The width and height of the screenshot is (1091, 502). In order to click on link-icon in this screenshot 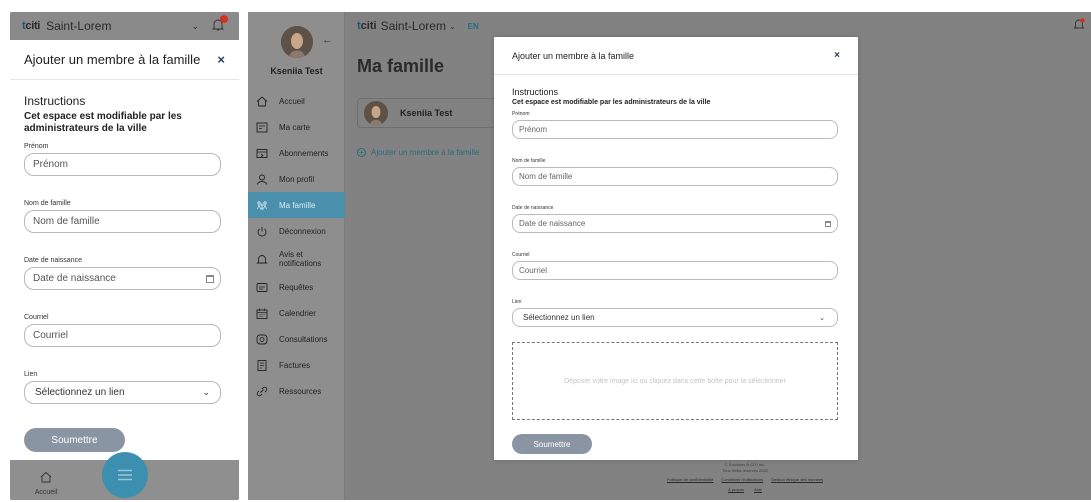, I will do `click(262, 391)`.